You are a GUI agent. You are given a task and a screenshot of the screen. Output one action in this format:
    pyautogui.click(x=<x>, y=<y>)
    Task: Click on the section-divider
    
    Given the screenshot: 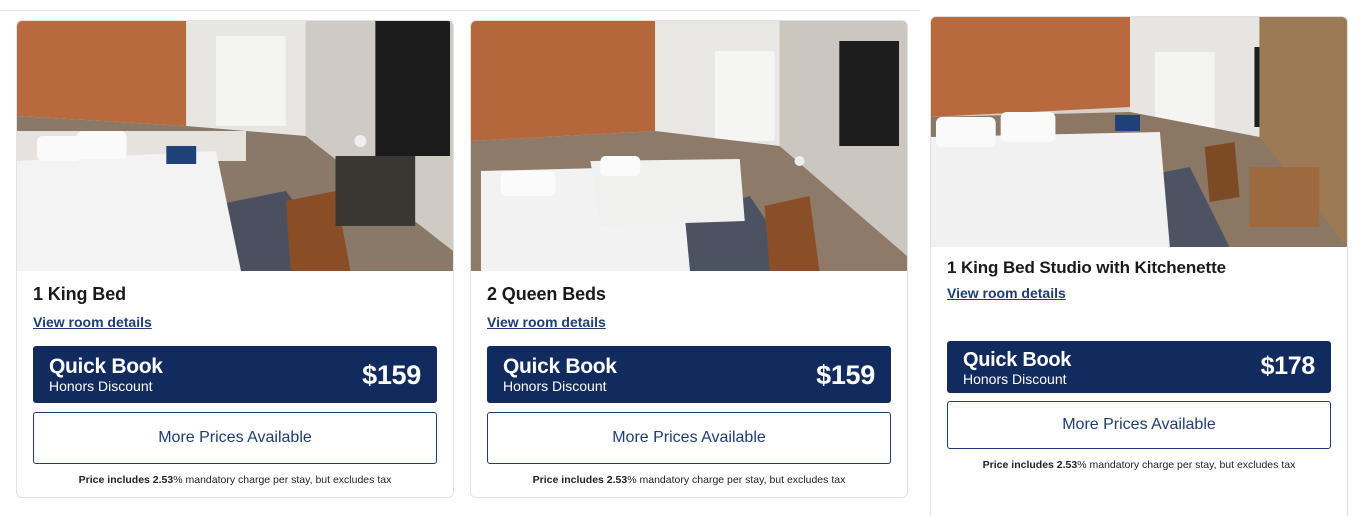 What is the action you would take?
    pyautogui.click(x=460, y=10)
    